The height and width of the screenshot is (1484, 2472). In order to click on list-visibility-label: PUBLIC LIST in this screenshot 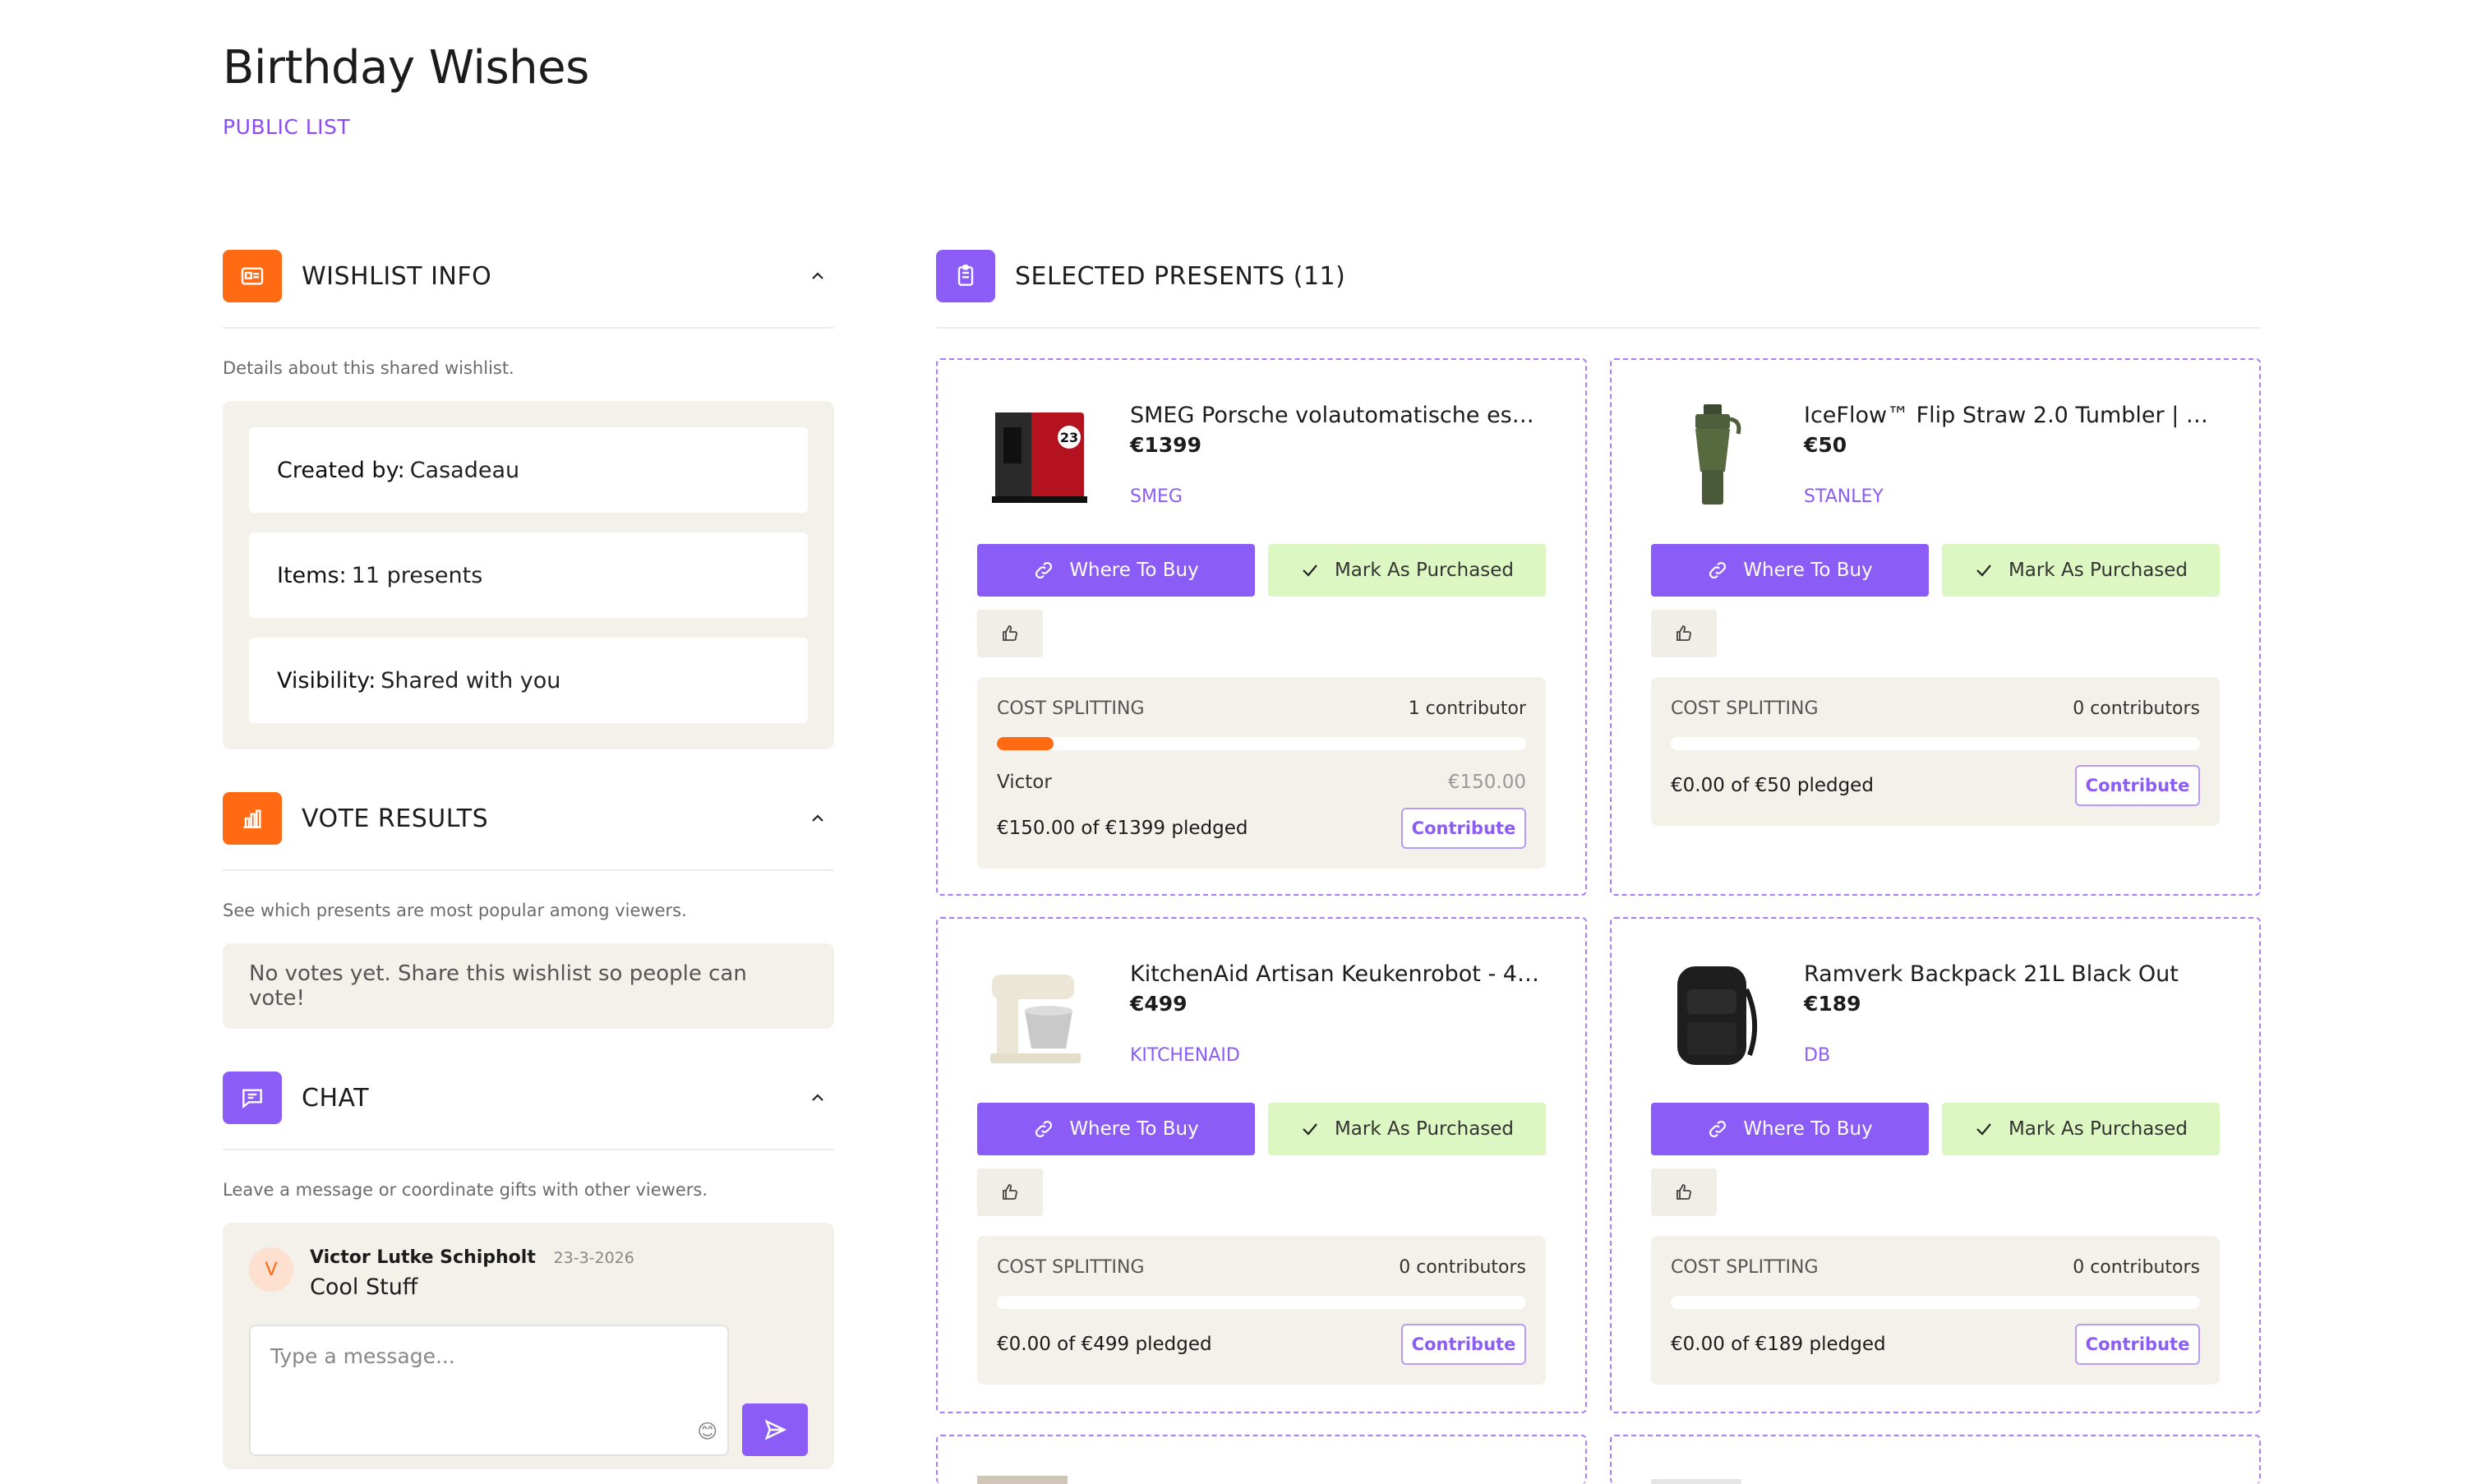, I will do `click(287, 127)`.